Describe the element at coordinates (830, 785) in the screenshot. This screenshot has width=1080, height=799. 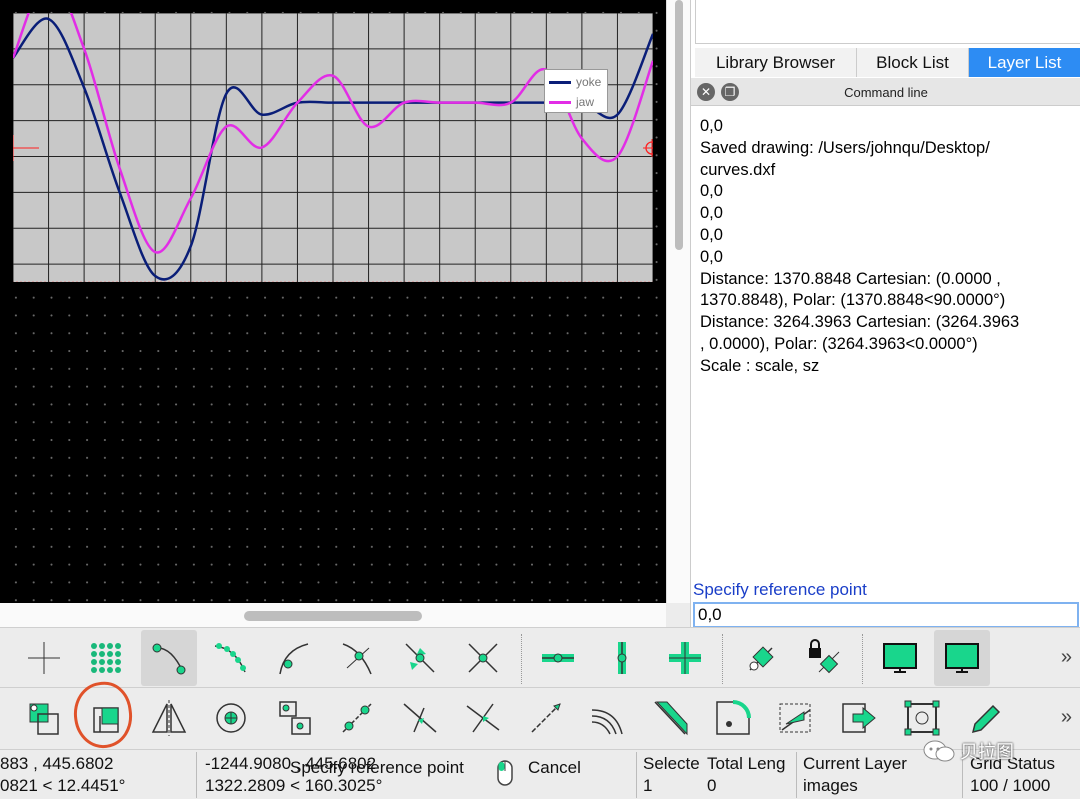
I see `current-layer-value: images` at that location.